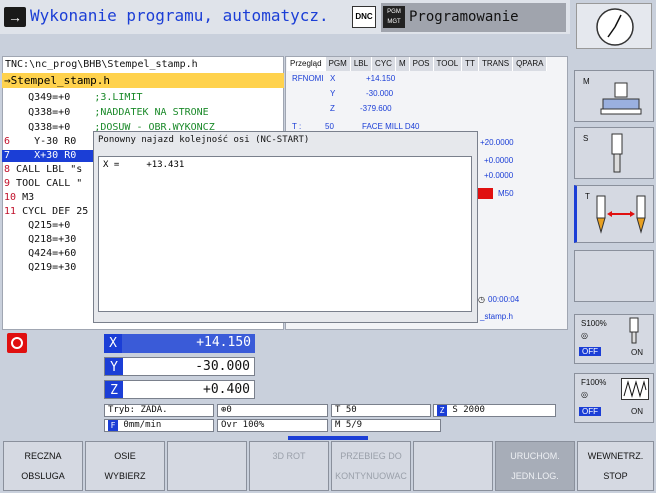  I want to click on line-code: Q215=+0, so click(37, 225).